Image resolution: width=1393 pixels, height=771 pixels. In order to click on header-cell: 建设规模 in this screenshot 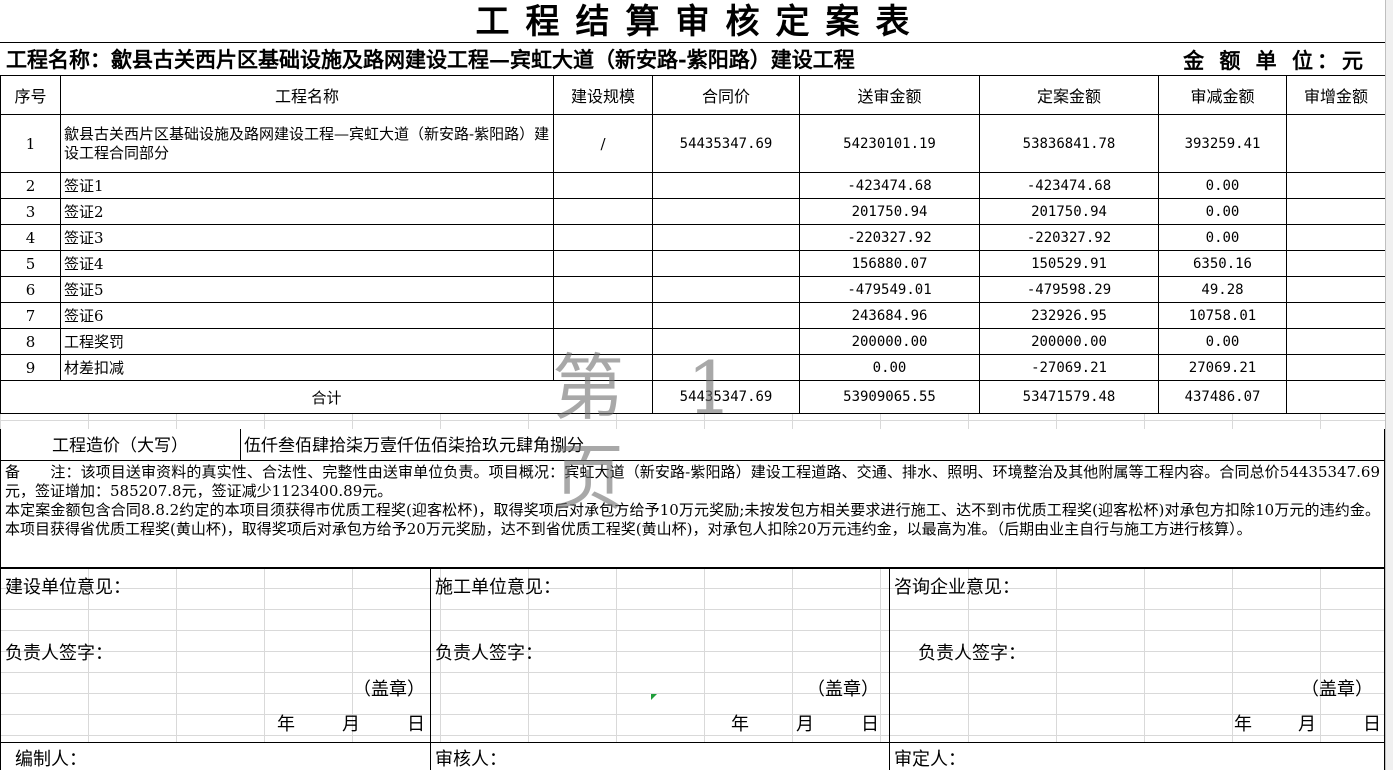, I will do `click(603, 95)`.